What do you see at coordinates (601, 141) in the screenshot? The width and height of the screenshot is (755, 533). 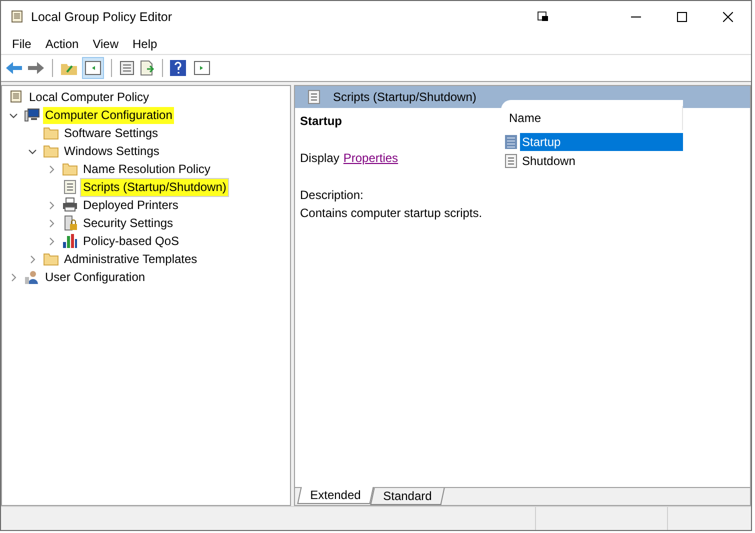 I see `list-item: Startup` at bounding box center [601, 141].